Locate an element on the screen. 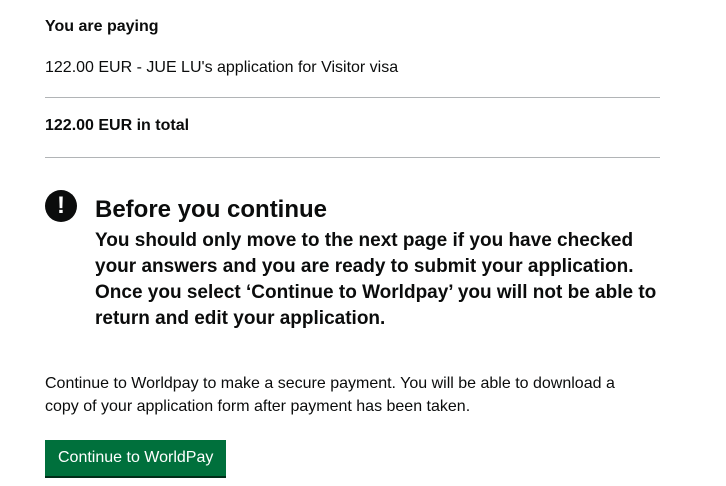 The height and width of the screenshot is (486, 726). paying-heading: You are paying is located at coordinates (102, 26).